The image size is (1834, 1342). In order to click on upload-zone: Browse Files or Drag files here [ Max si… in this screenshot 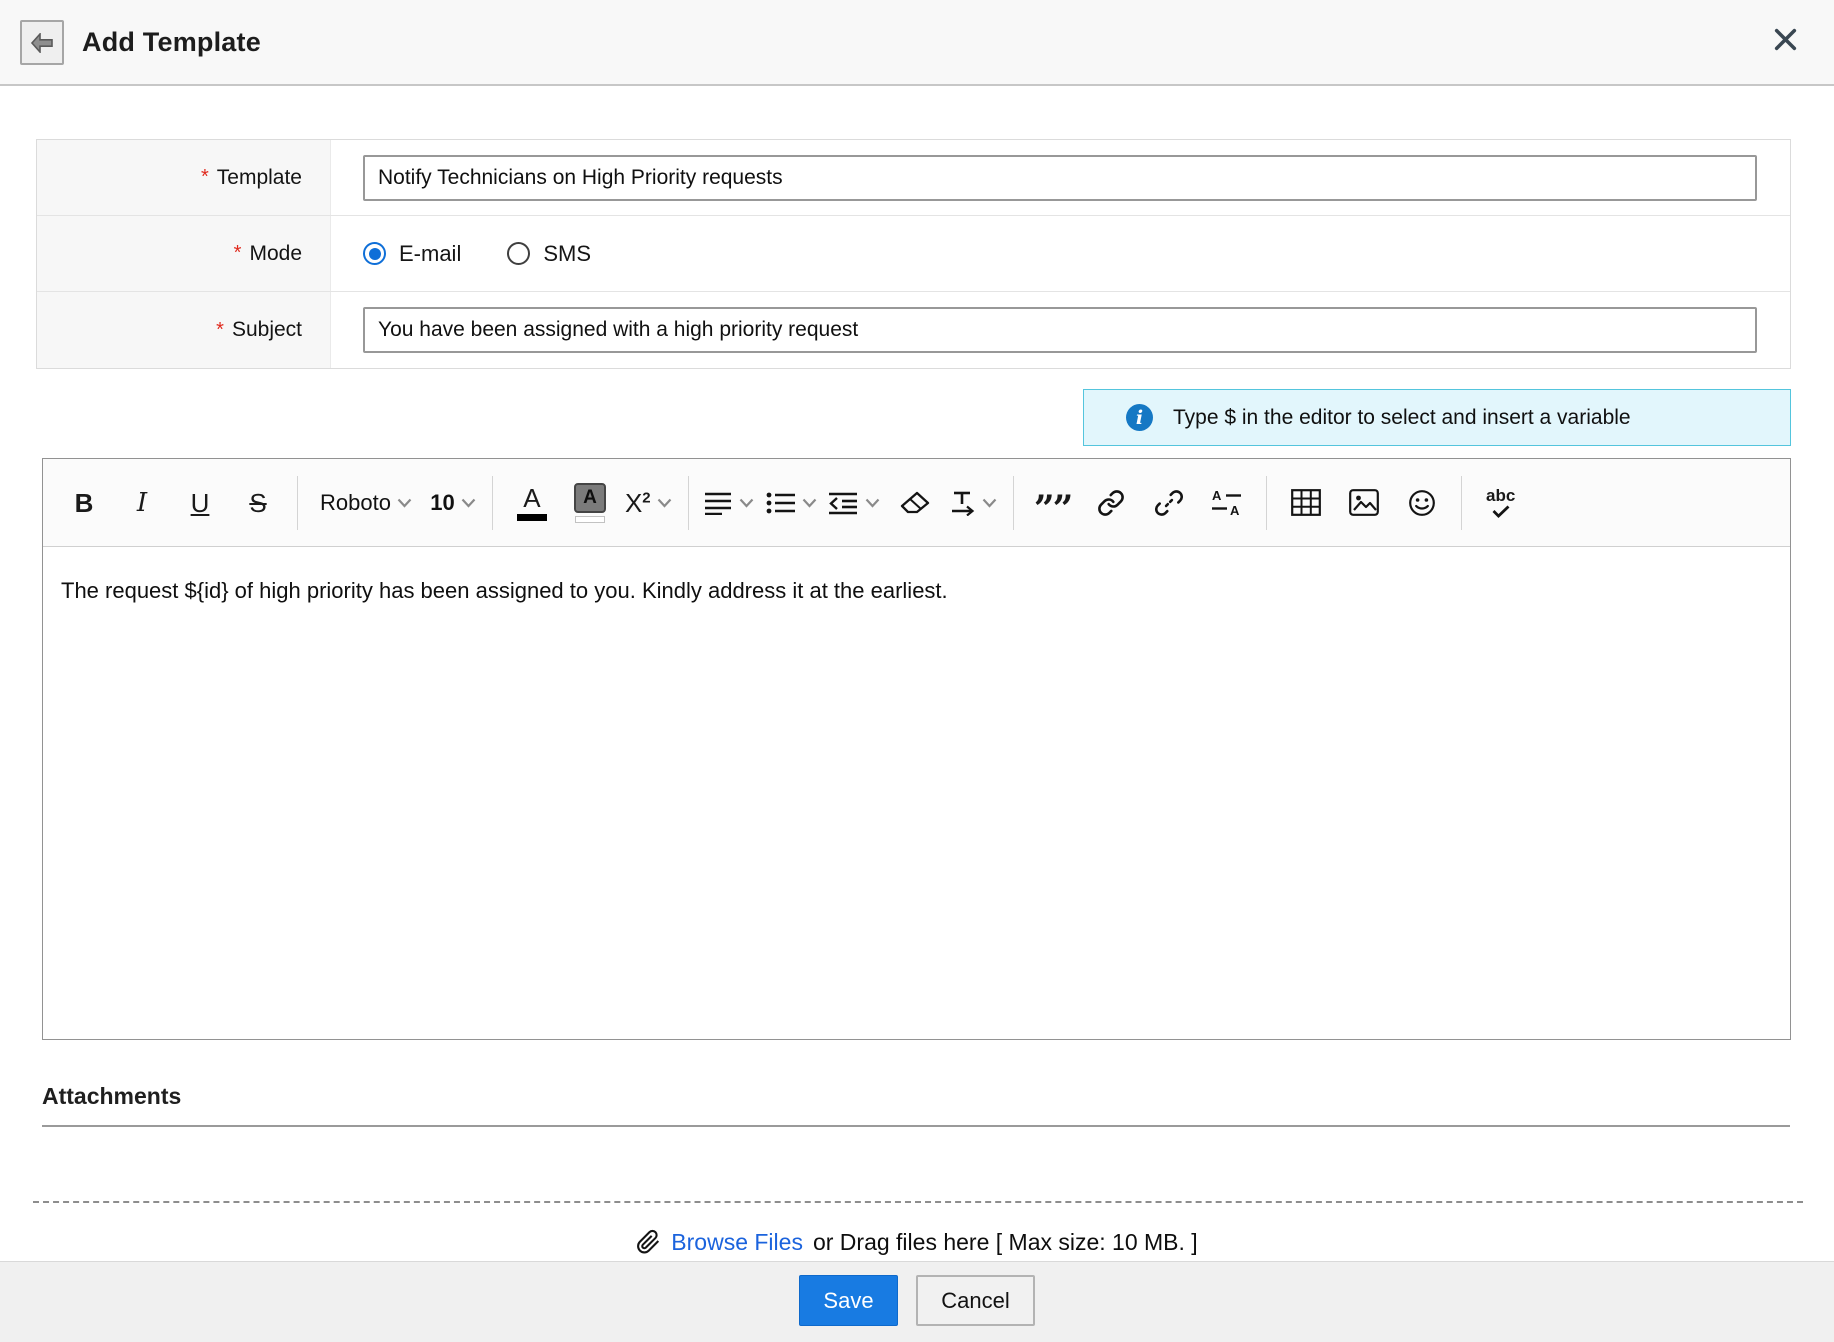, I will do `click(917, 1242)`.